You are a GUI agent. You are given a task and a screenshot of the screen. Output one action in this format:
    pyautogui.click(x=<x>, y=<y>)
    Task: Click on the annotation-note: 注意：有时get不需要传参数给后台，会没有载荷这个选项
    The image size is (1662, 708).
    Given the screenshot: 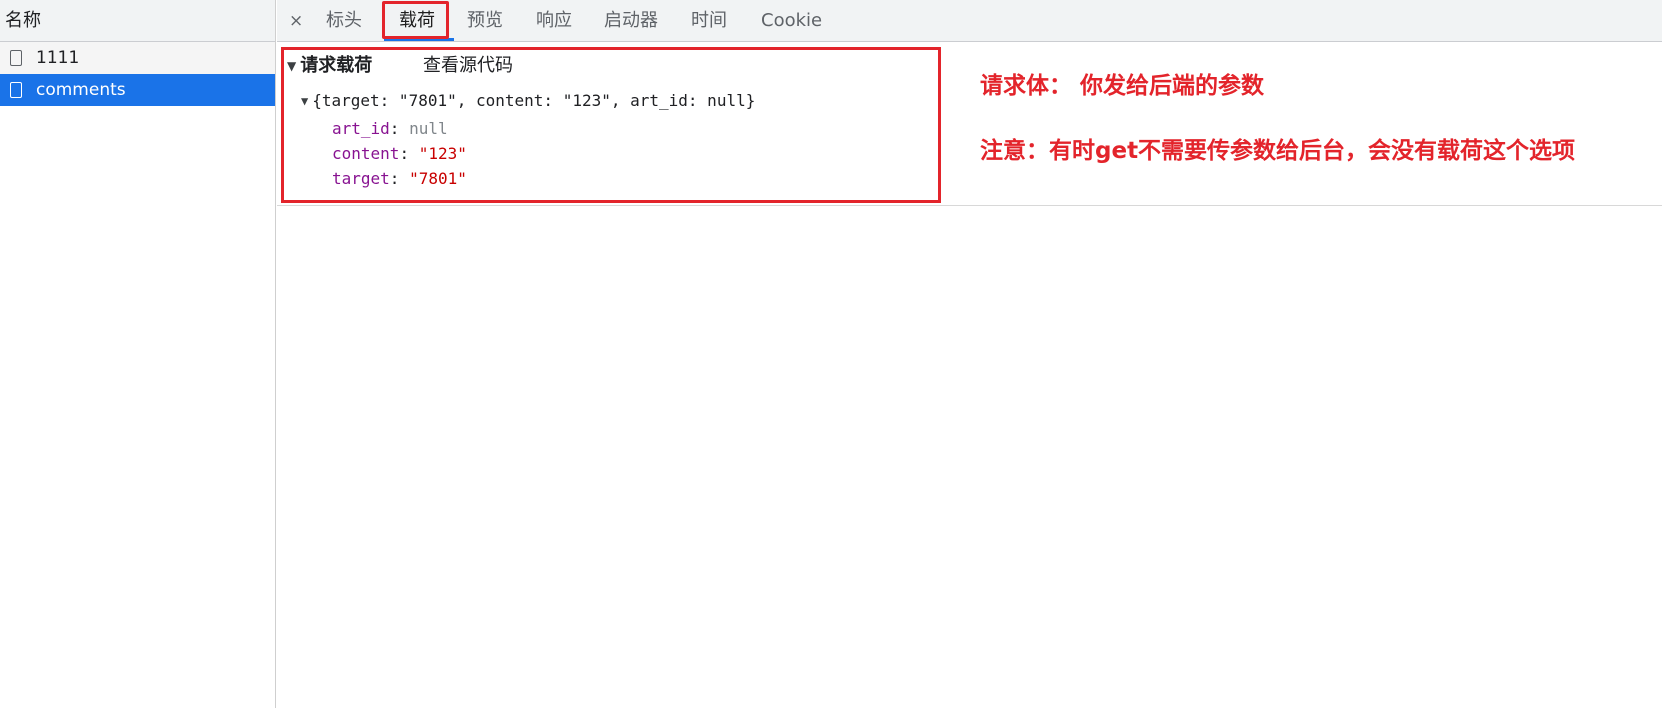 What is the action you would take?
    pyautogui.click(x=1278, y=151)
    